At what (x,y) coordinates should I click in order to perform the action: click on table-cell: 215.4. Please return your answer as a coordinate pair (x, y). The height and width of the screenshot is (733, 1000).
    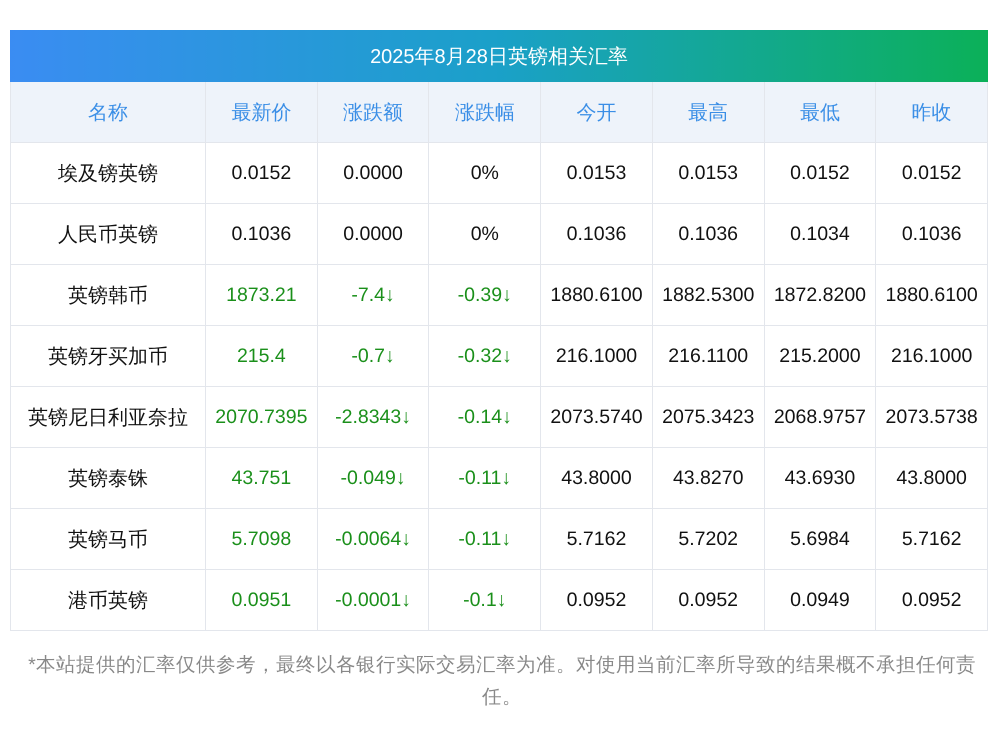
    Looking at the image, I should click on (262, 355).